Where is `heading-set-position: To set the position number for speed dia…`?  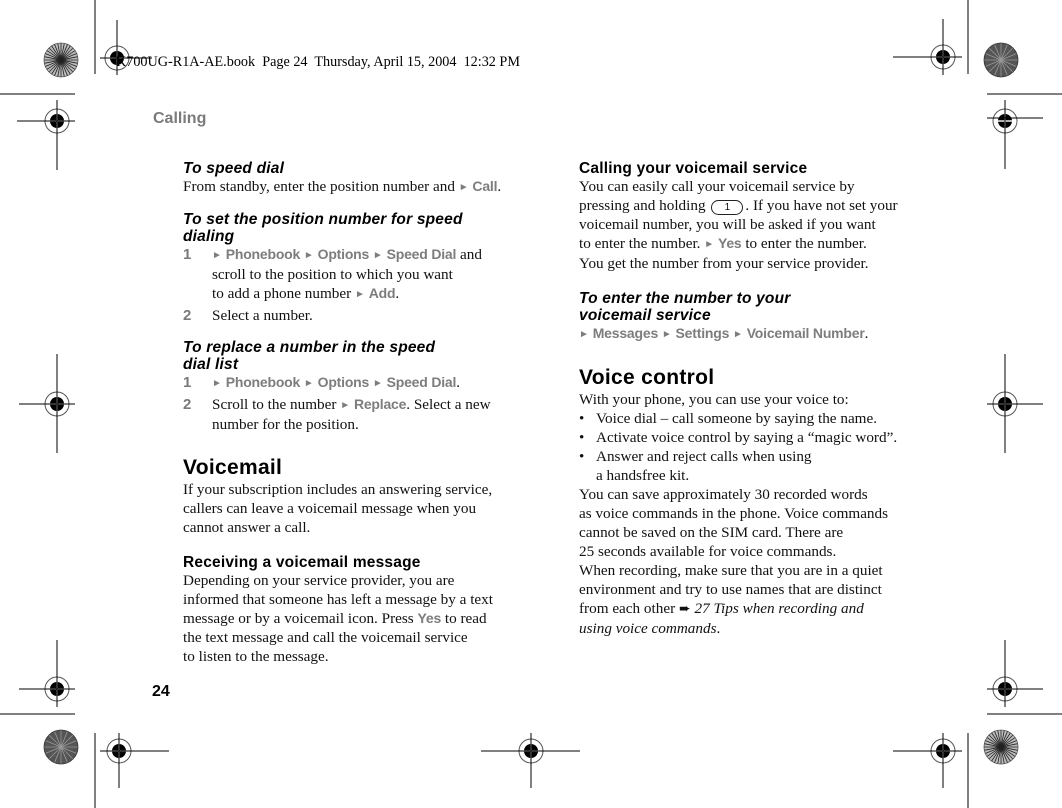
heading-set-position: To set the position number for speed dia… is located at coordinates (355, 228).